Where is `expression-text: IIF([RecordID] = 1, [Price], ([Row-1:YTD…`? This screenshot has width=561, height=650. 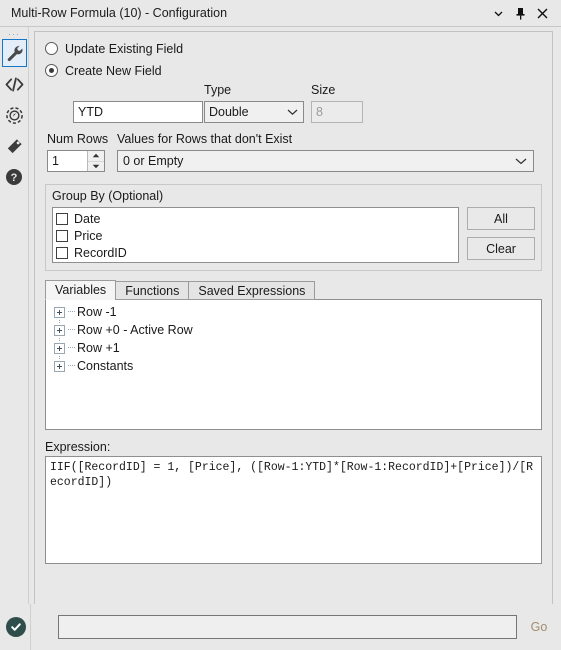 expression-text: IIF([RecordID] = 1, [Price], ([Row-1:YTD… is located at coordinates (292, 475).